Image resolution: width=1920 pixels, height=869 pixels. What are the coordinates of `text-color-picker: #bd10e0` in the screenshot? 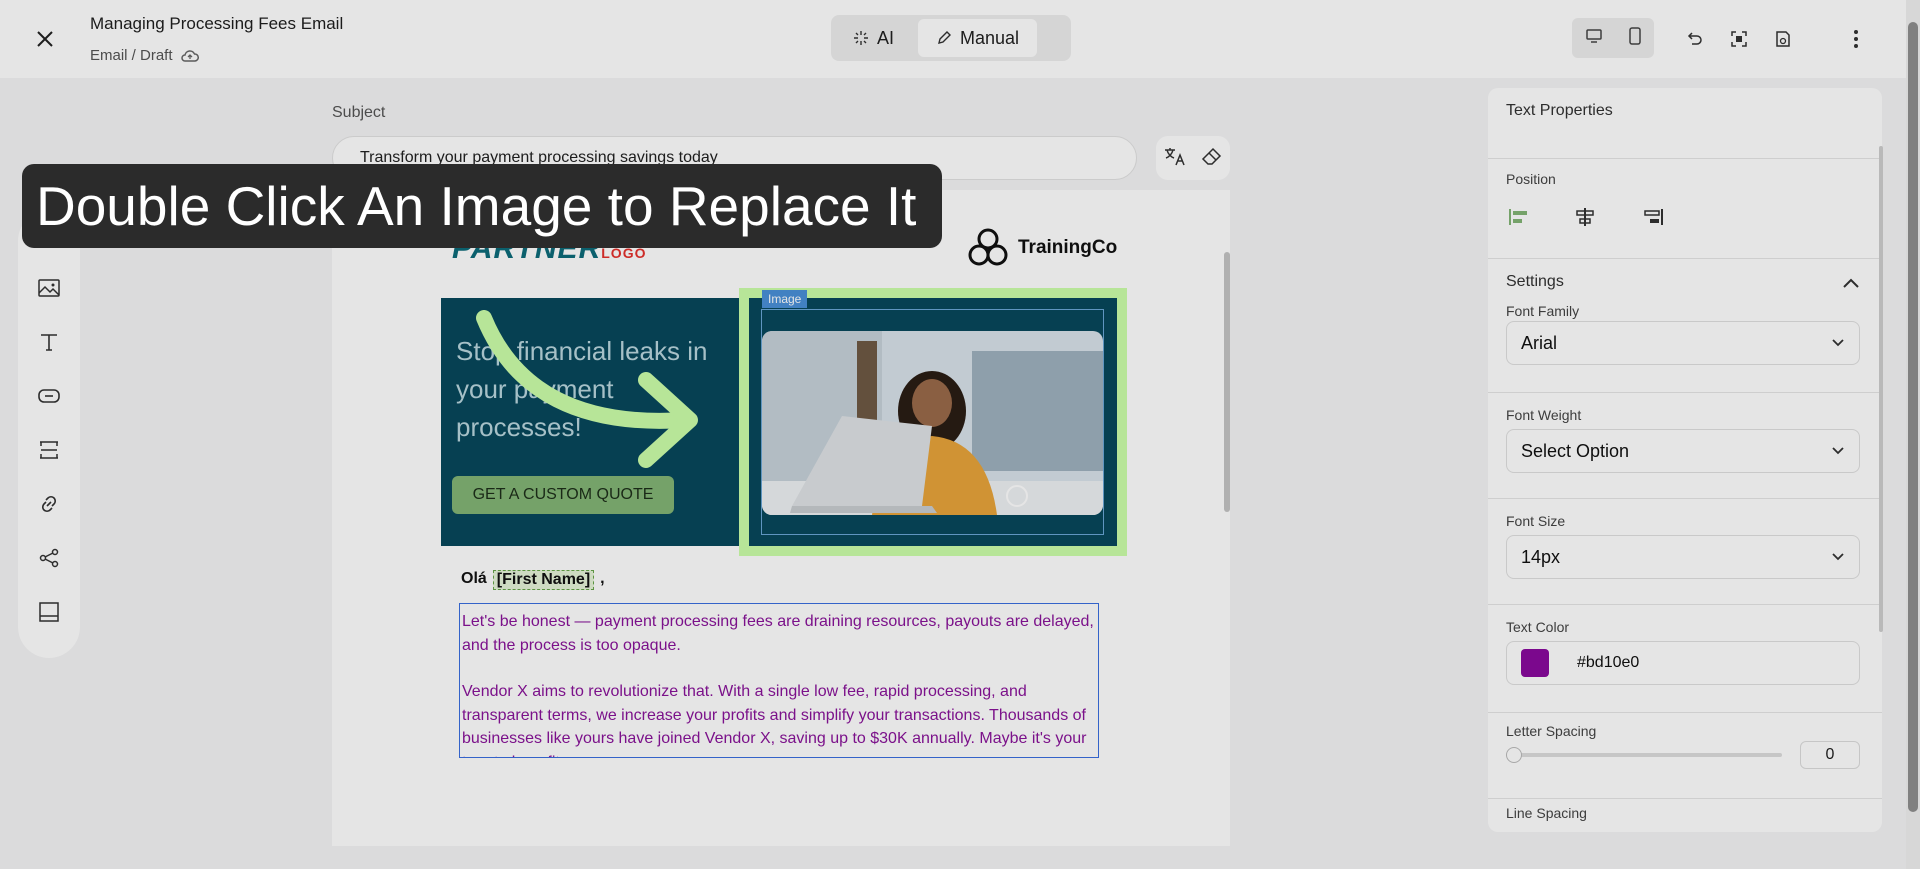 It's located at (1683, 663).